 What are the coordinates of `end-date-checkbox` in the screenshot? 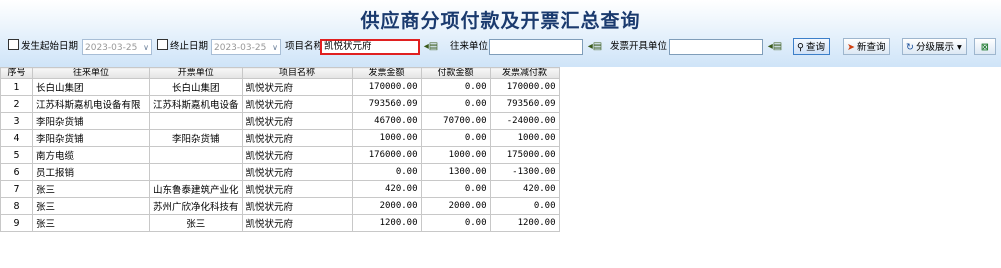 It's located at (162, 44).